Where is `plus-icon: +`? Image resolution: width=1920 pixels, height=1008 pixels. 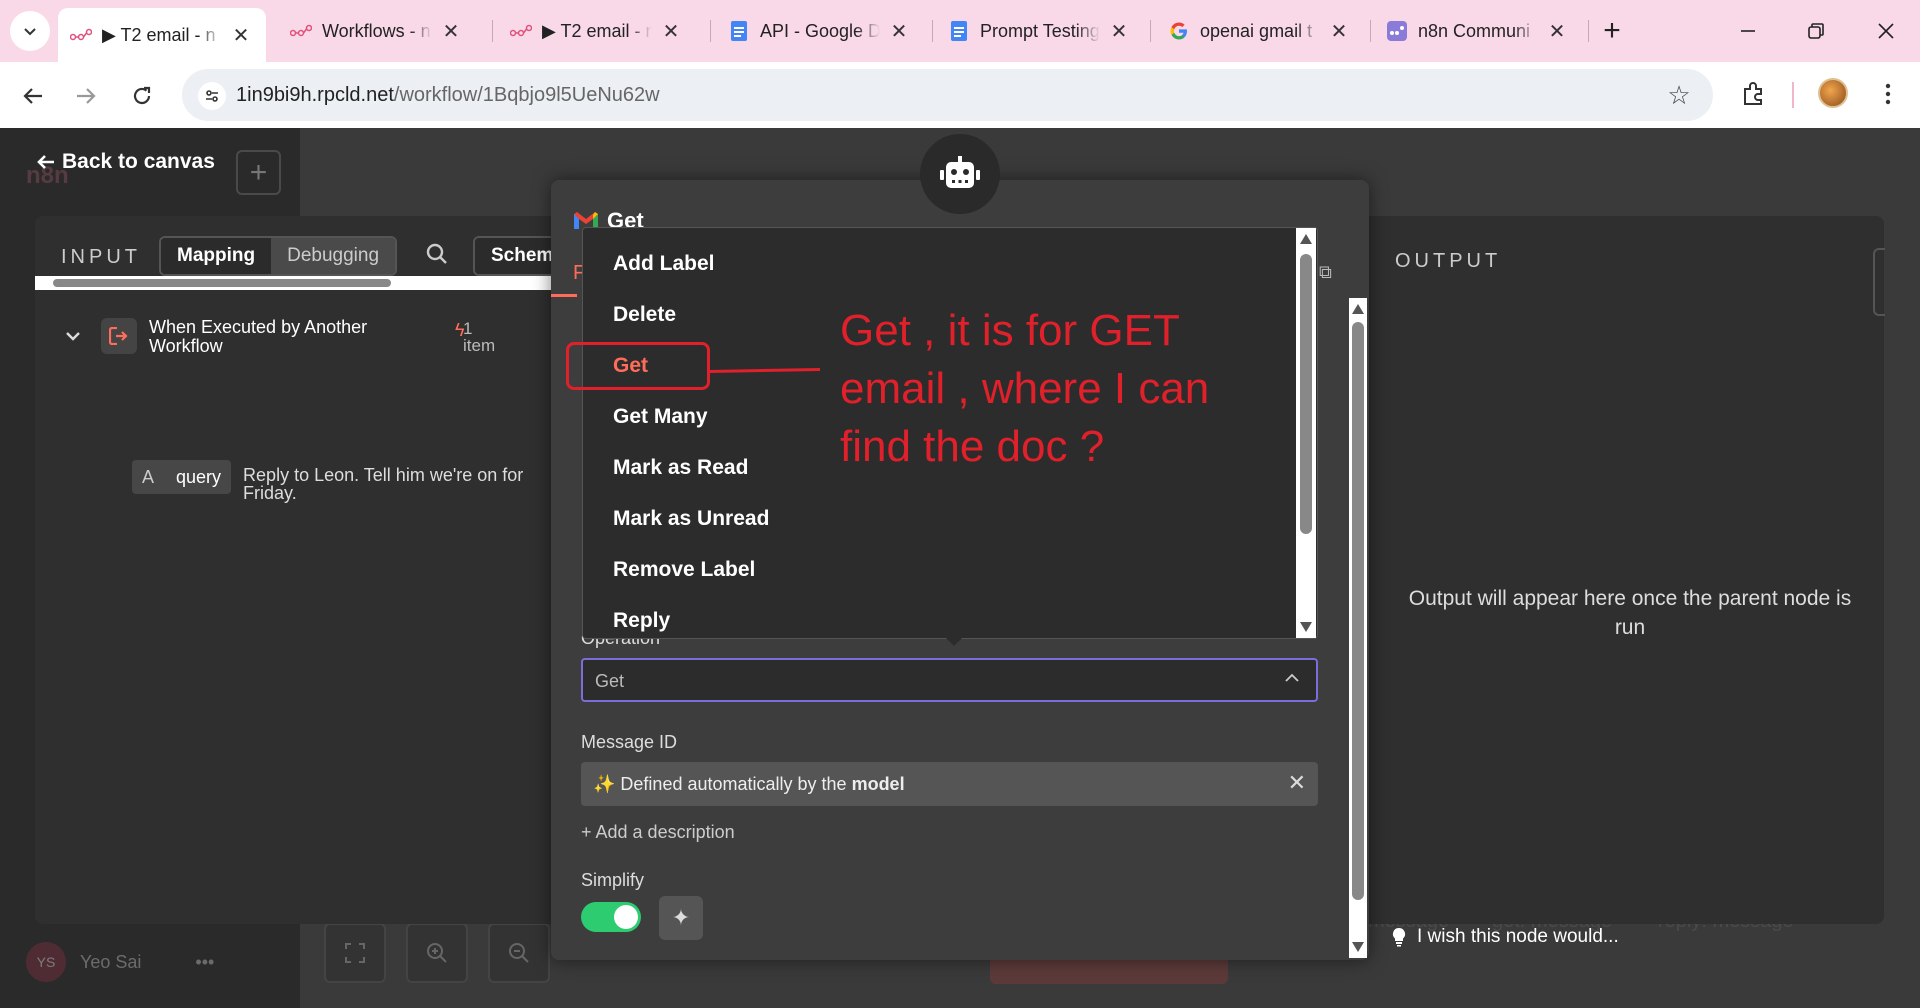
plus-icon: + is located at coordinates (259, 173).